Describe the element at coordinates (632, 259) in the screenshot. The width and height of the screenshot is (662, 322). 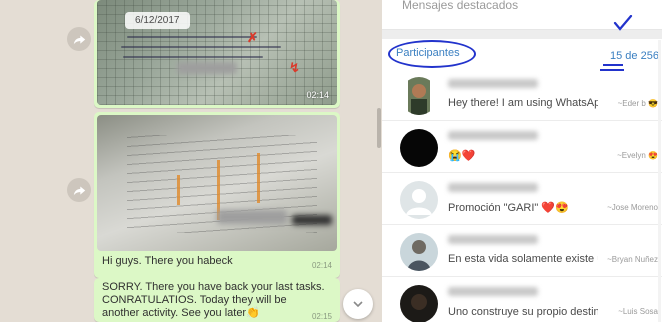
I see `participant-push-name: ~Bryan Nuñez` at that location.